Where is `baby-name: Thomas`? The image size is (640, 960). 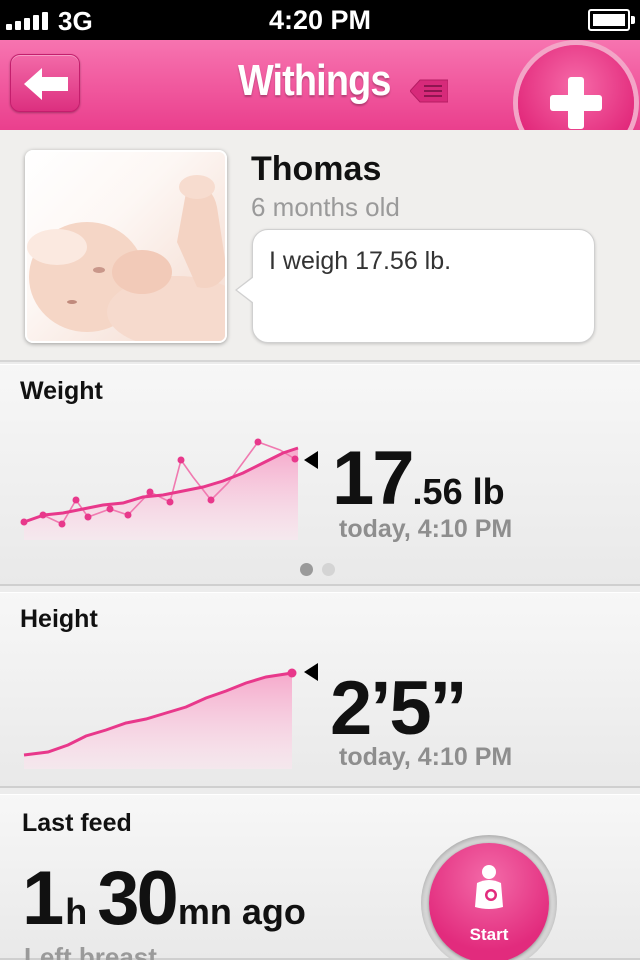
baby-name: Thomas is located at coordinates (316, 169).